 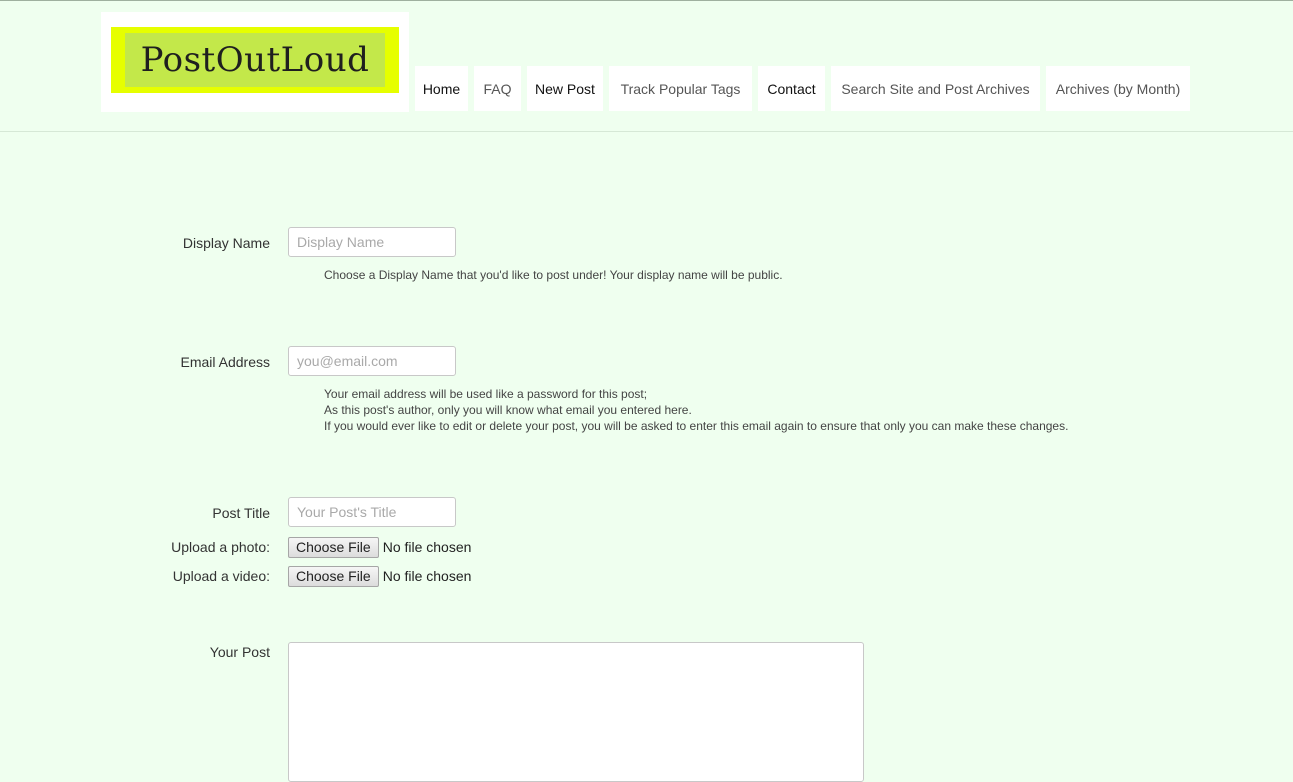 What do you see at coordinates (379, 576) in the screenshot?
I see `video-file-input: Choose File No file chosen` at bounding box center [379, 576].